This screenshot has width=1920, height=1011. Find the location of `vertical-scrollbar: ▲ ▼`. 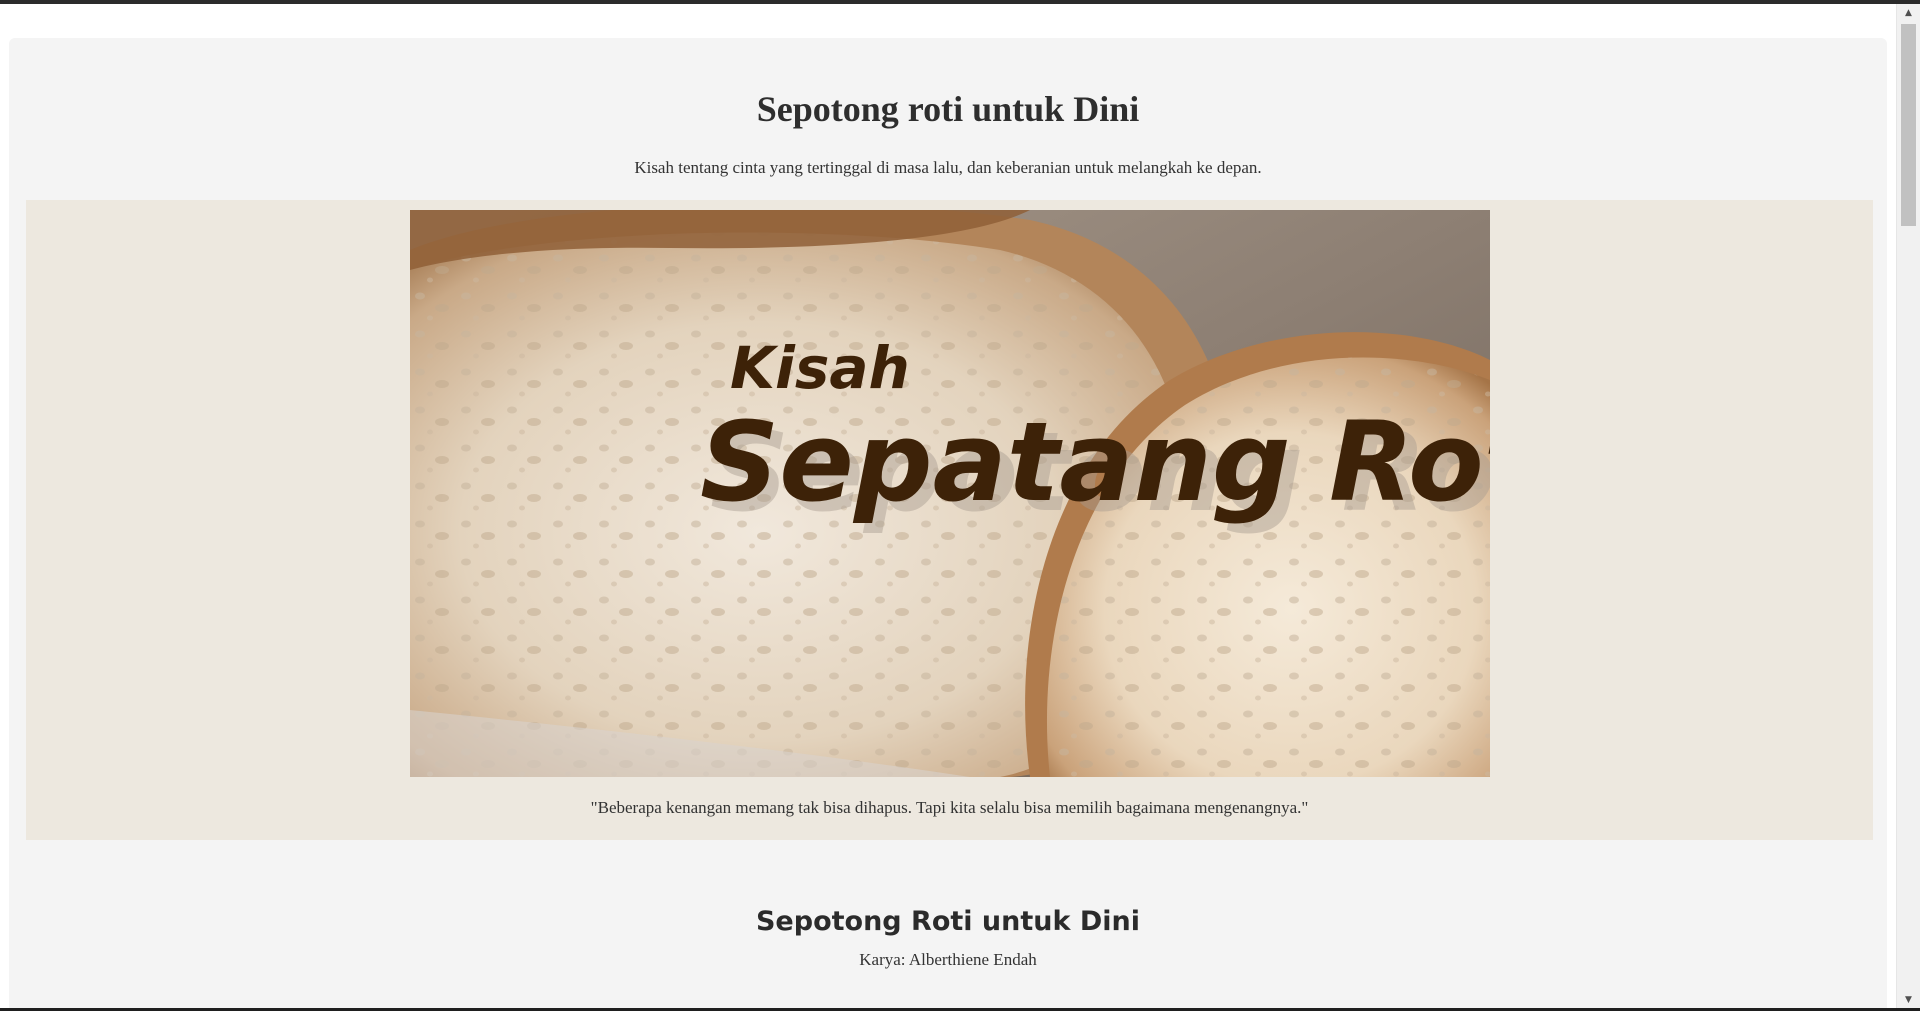

vertical-scrollbar: ▲ ▼ is located at coordinates (1908, 506).